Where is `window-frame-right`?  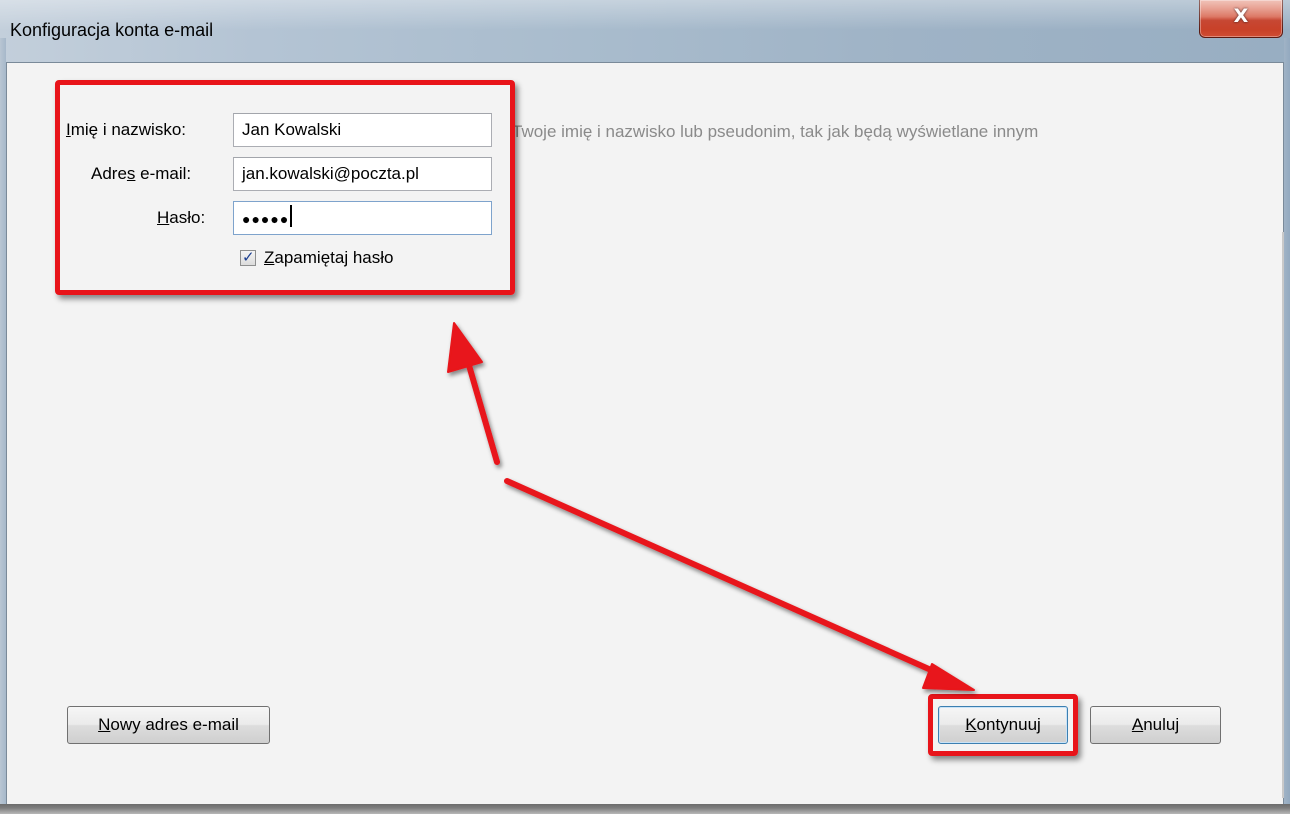 window-frame-right is located at coordinates (1287, 426).